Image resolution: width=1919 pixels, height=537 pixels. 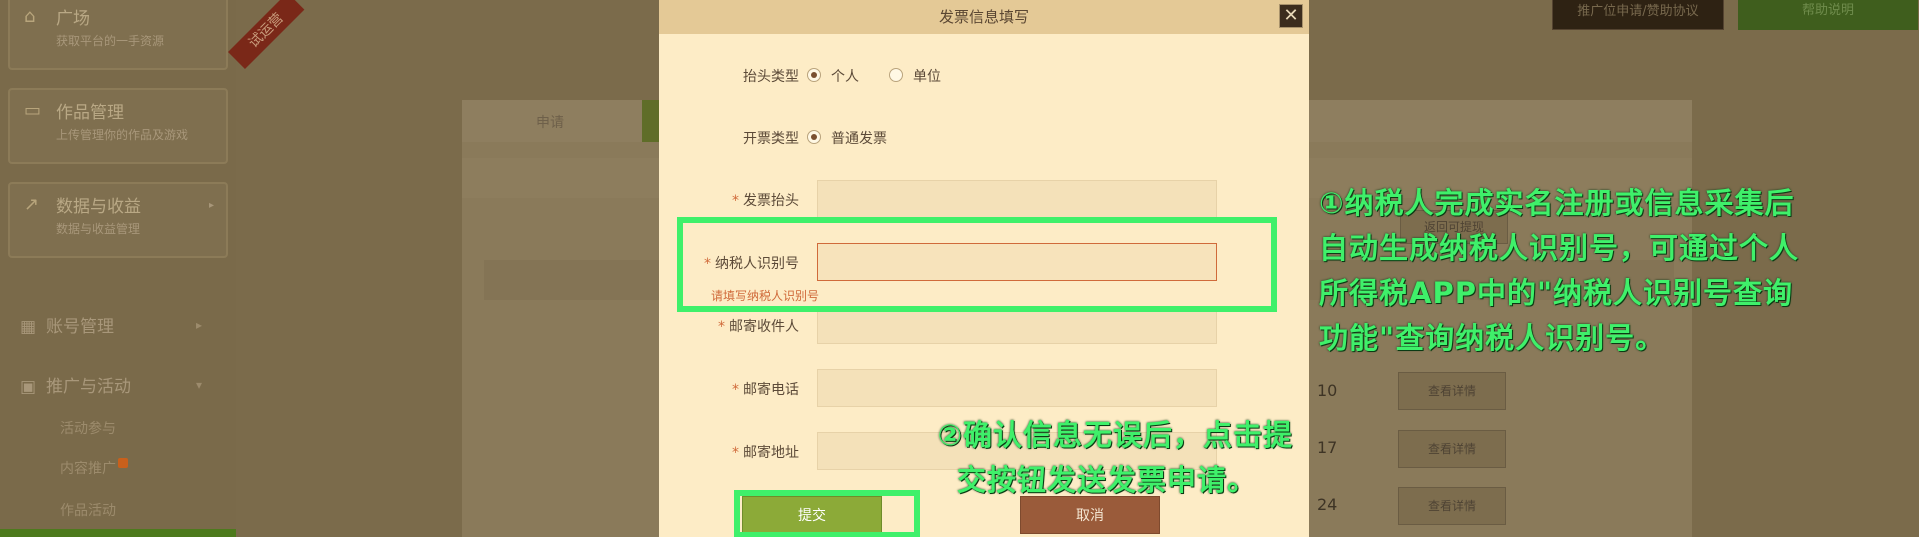 What do you see at coordinates (845, 76) in the screenshot?
I see `header-type-personal-label: 个人` at bounding box center [845, 76].